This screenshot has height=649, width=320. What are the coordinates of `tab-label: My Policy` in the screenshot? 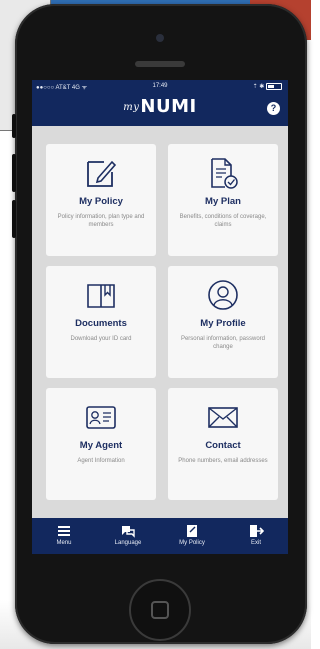 It's located at (192, 543).